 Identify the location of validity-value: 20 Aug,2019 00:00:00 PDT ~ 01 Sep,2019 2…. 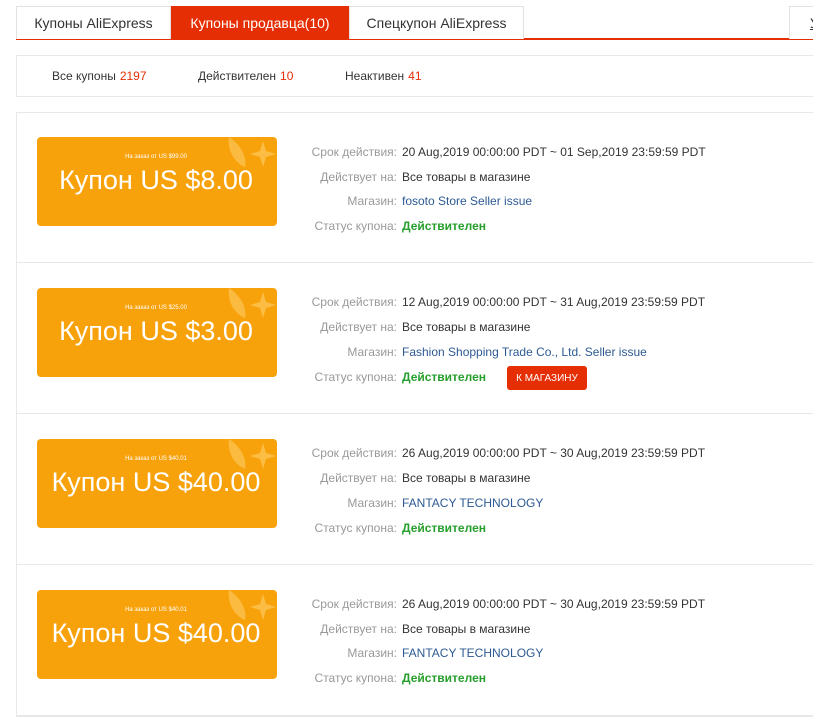
(554, 152).